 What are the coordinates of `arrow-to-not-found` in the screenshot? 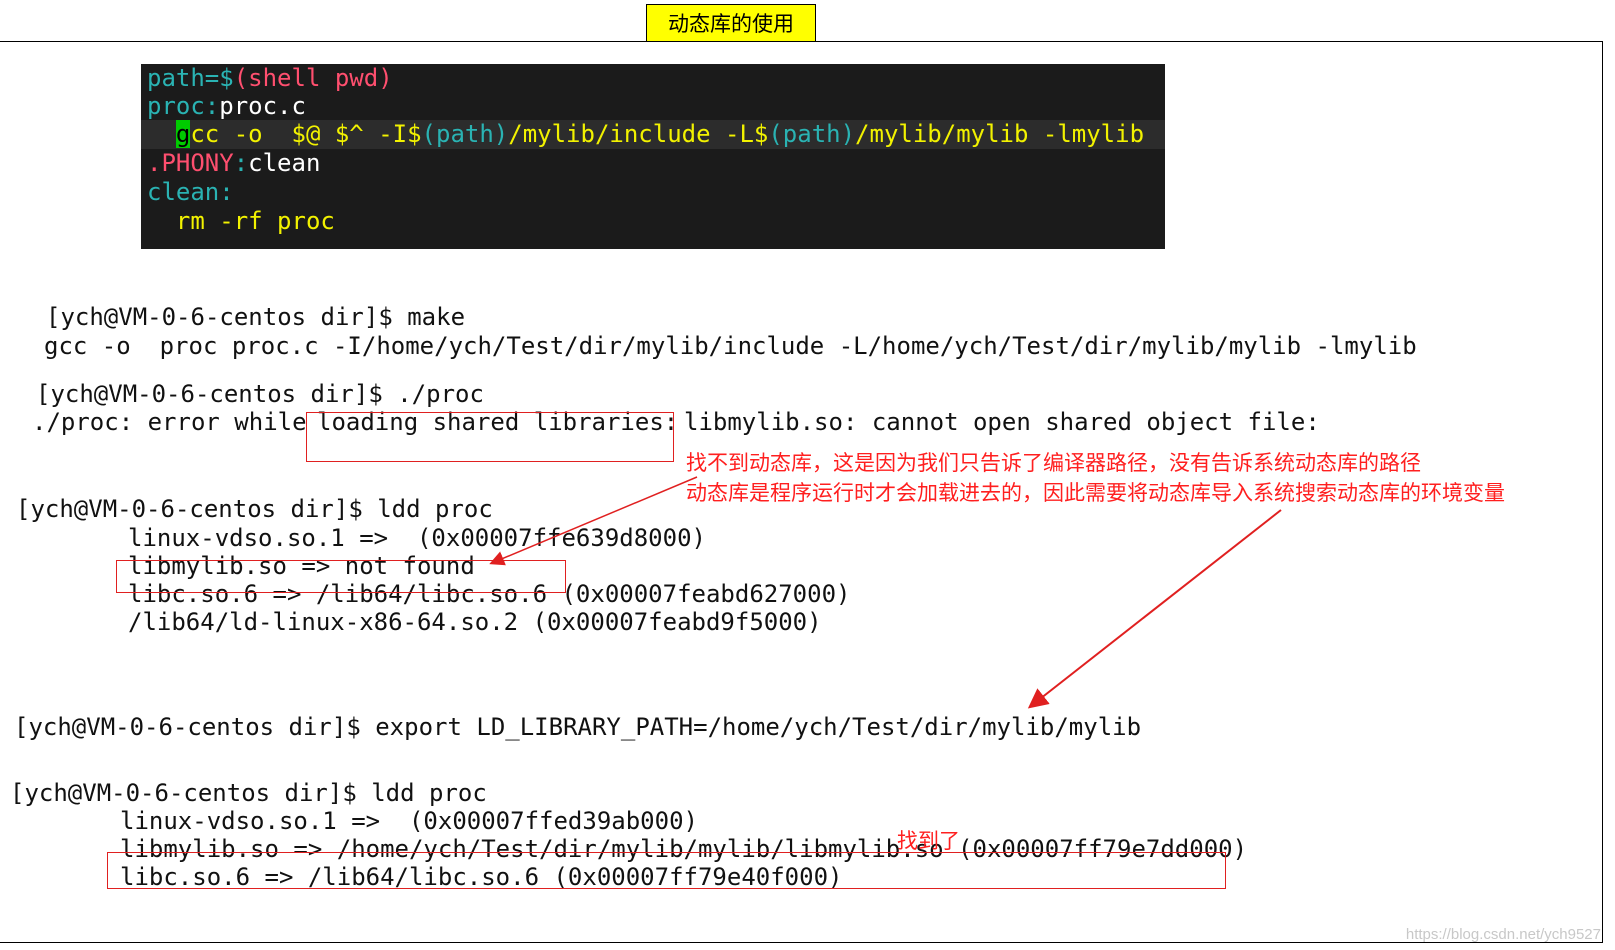 It's located at (593, 521).